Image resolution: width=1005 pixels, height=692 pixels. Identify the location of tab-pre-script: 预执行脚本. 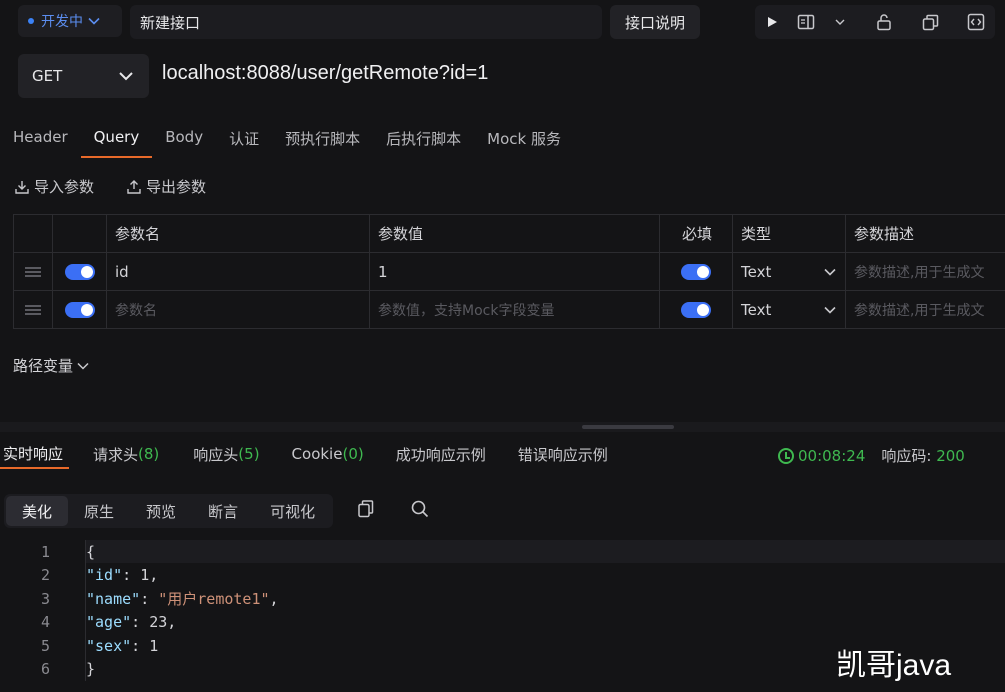
(322, 143).